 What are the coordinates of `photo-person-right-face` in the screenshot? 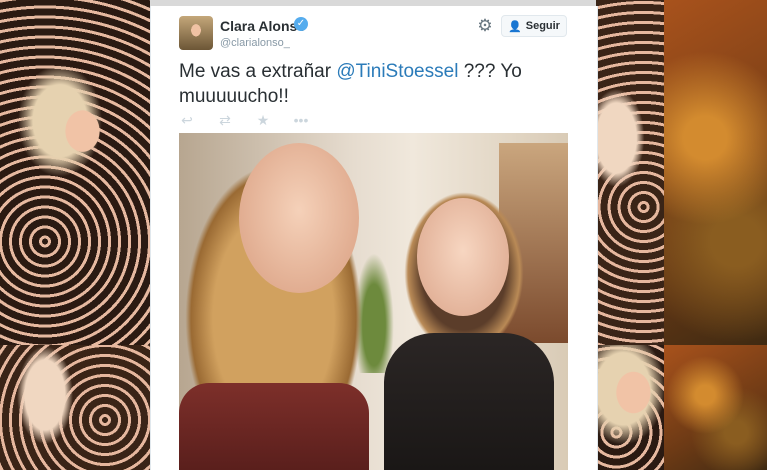 It's located at (463, 257).